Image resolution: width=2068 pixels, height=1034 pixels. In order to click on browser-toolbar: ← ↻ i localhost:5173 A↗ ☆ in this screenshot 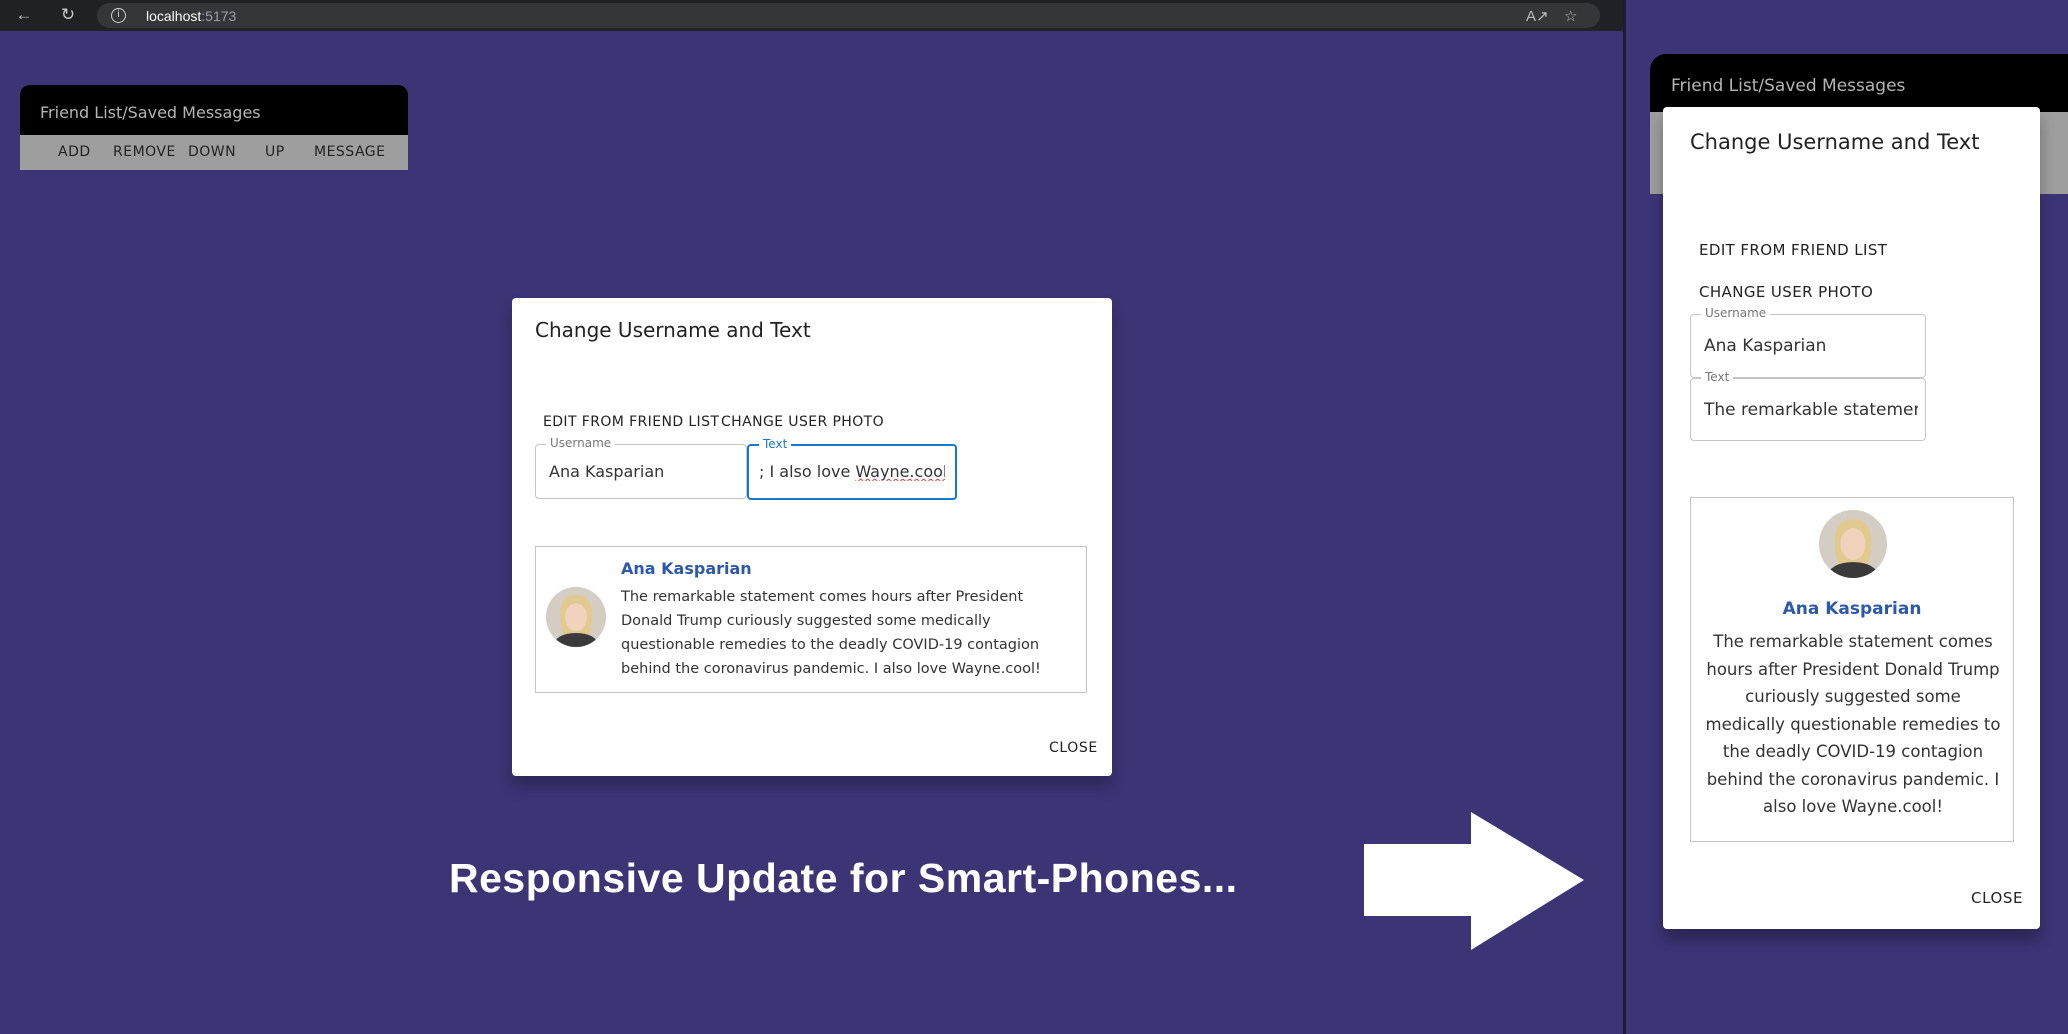, I will do `click(812, 15)`.